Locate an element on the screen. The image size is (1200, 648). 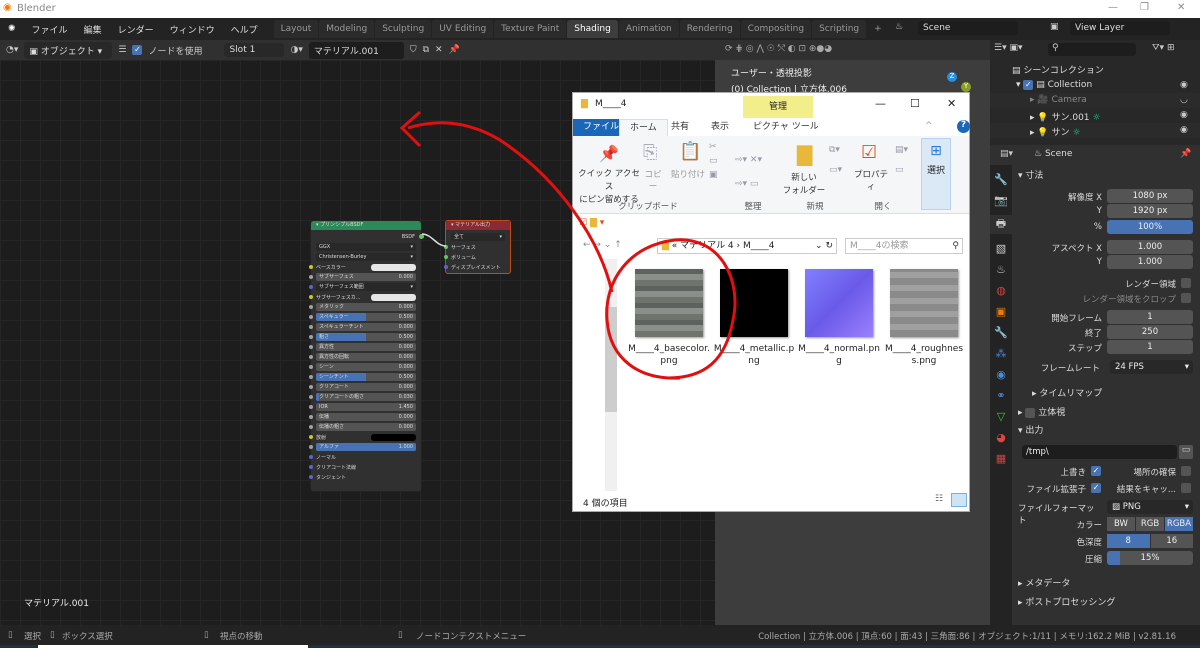
render-tab-icon: 📷 is located at coordinates (1001, 200).